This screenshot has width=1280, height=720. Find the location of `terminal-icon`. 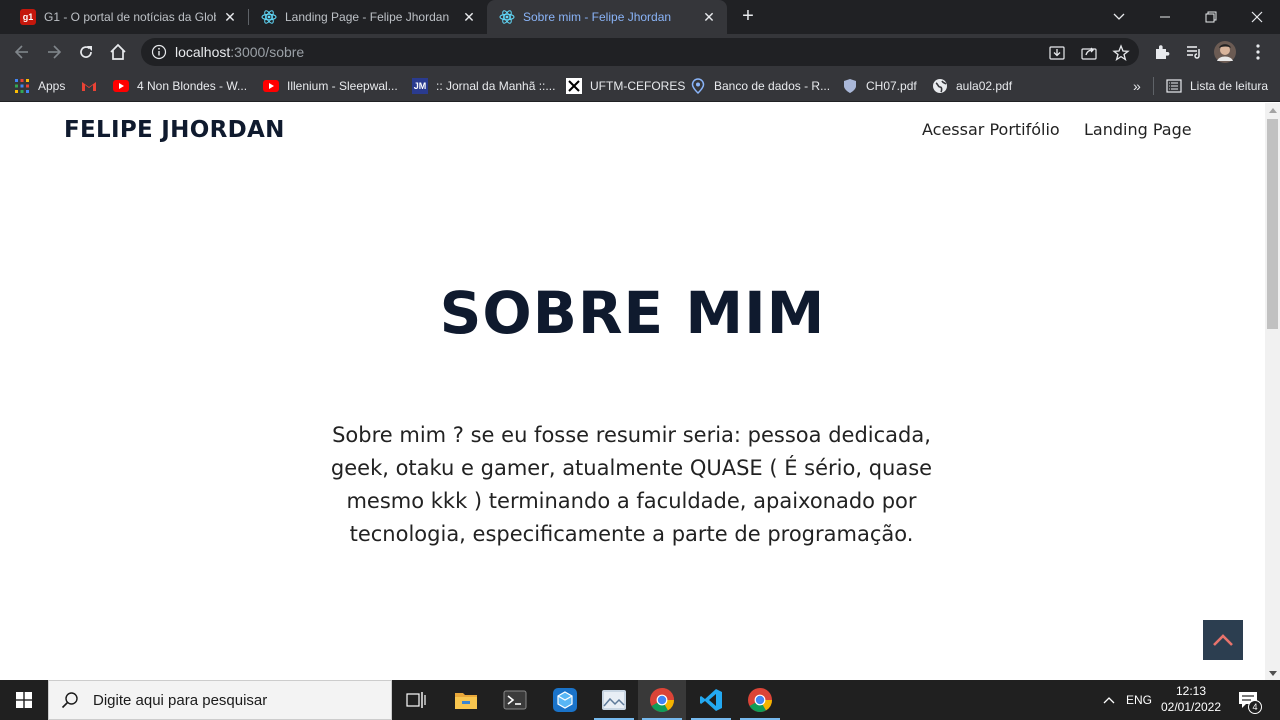

terminal-icon is located at coordinates (515, 700).